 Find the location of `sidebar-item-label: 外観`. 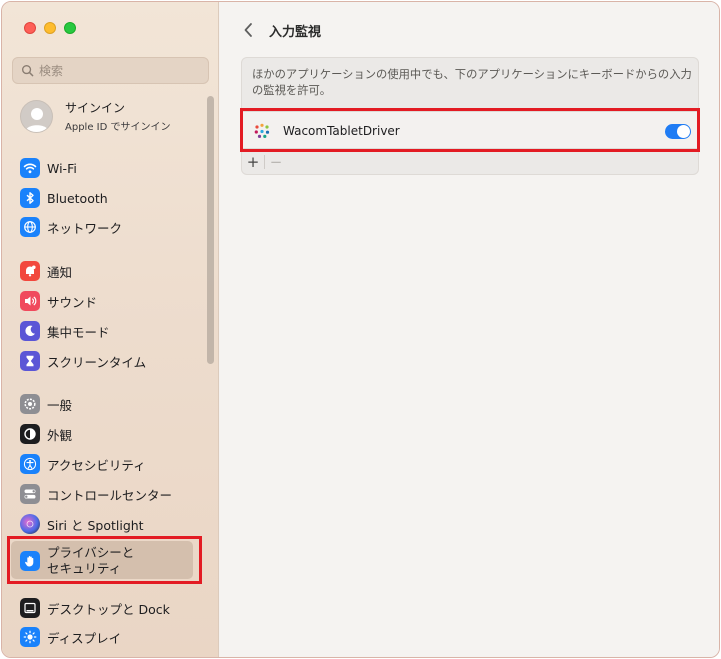

sidebar-item-label: 外観 is located at coordinates (60, 435).